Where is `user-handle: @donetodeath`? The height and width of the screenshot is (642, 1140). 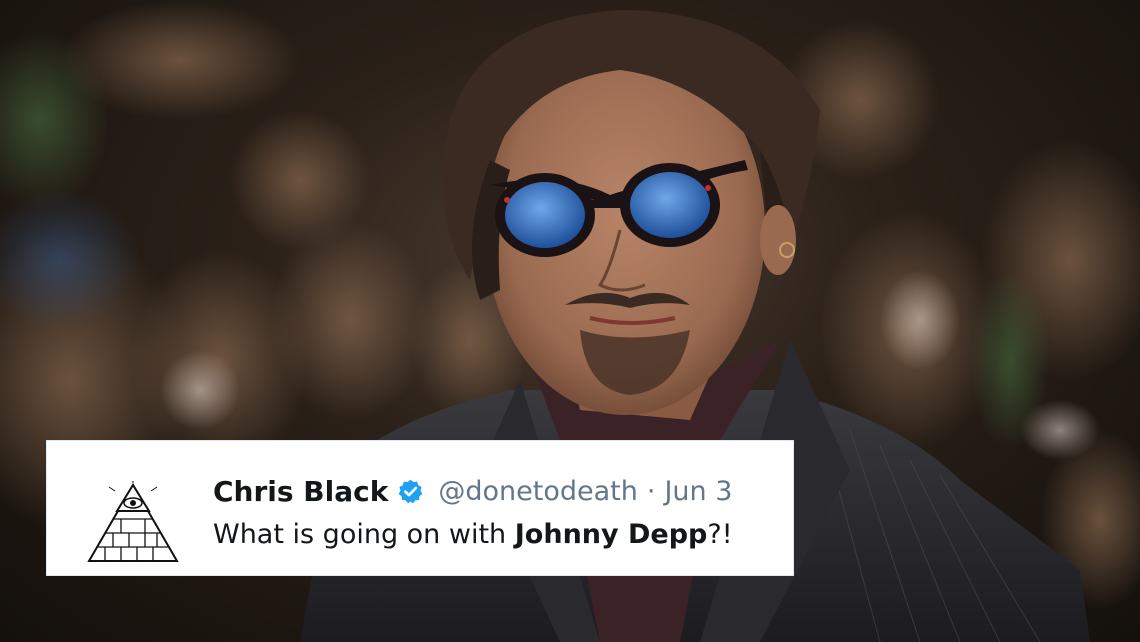 user-handle: @donetodeath is located at coordinates (537, 491).